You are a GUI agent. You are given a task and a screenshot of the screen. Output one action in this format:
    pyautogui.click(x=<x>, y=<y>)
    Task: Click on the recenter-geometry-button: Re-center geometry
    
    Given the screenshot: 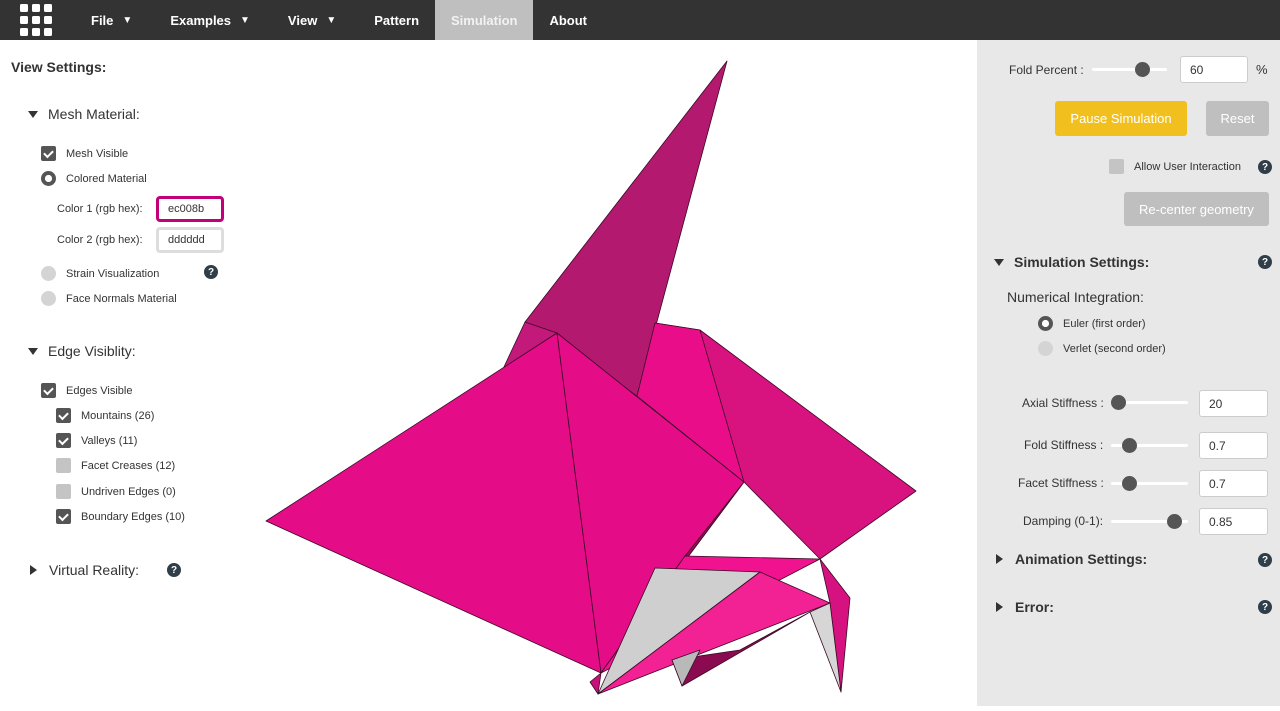 What is the action you would take?
    pyautogui.click(x=1196, y=209)
    